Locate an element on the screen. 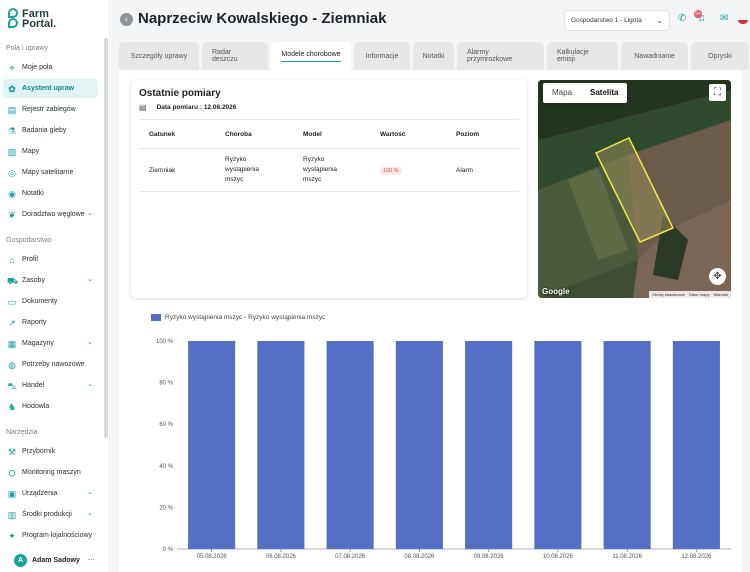  tab-notatki: Notatki is located at coordinates (433, 56).